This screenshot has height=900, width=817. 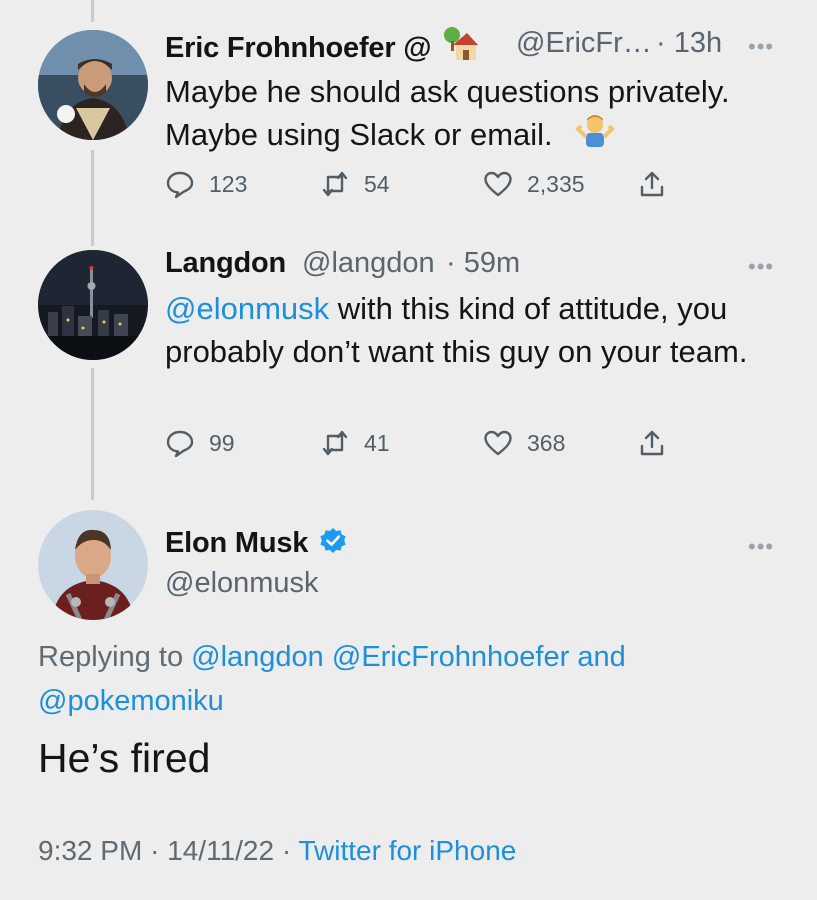 I want to click on tweet-1-time: · 13h, so click(x=689, y=43).